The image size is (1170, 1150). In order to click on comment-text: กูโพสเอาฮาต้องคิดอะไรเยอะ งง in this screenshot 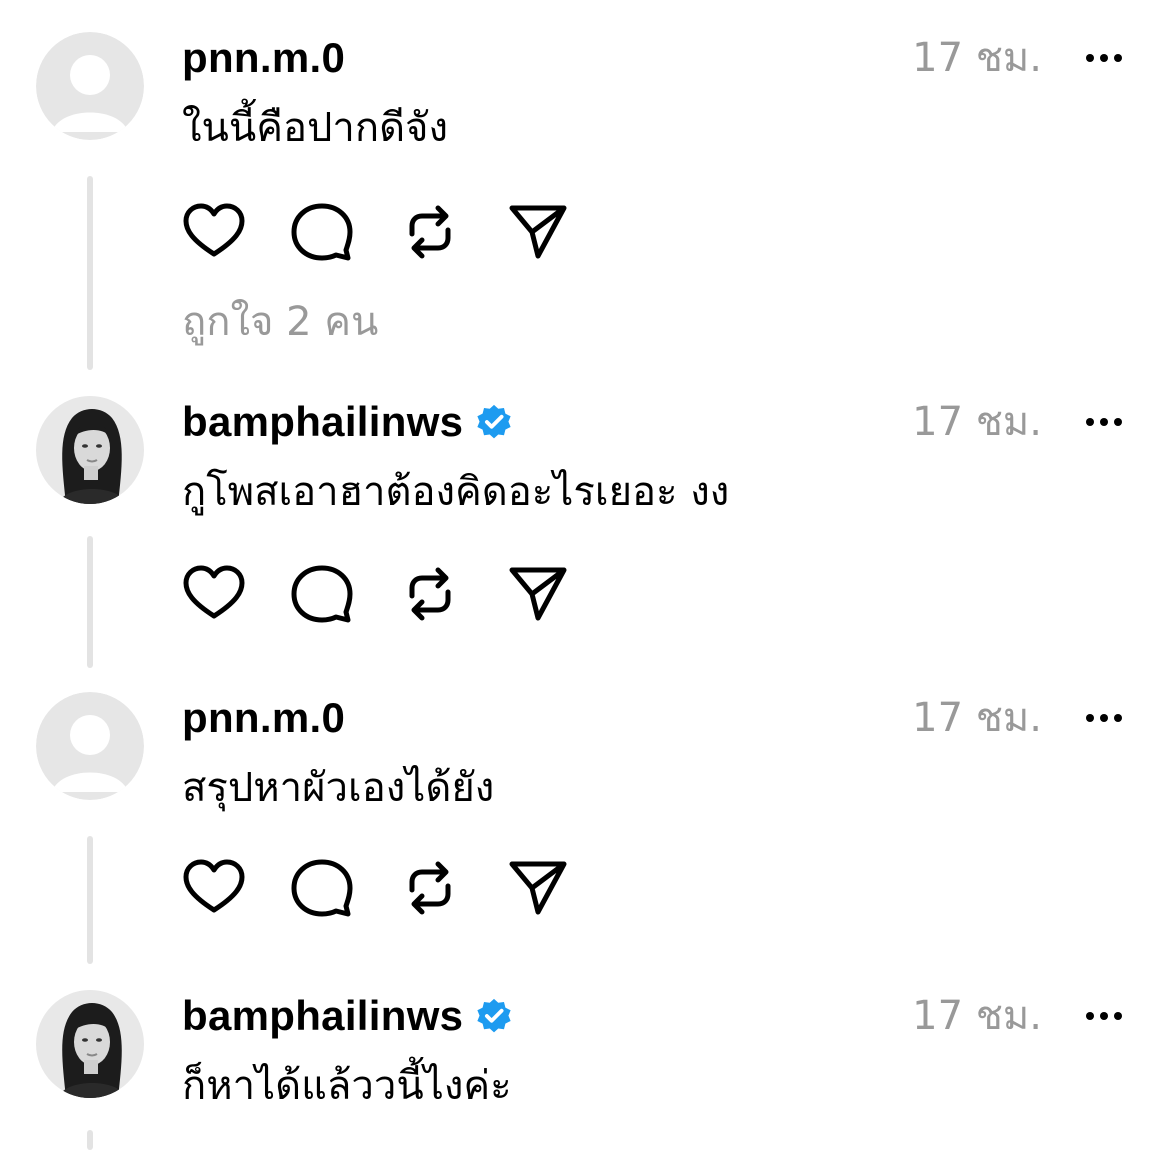, I will do `click(456, 492)`.